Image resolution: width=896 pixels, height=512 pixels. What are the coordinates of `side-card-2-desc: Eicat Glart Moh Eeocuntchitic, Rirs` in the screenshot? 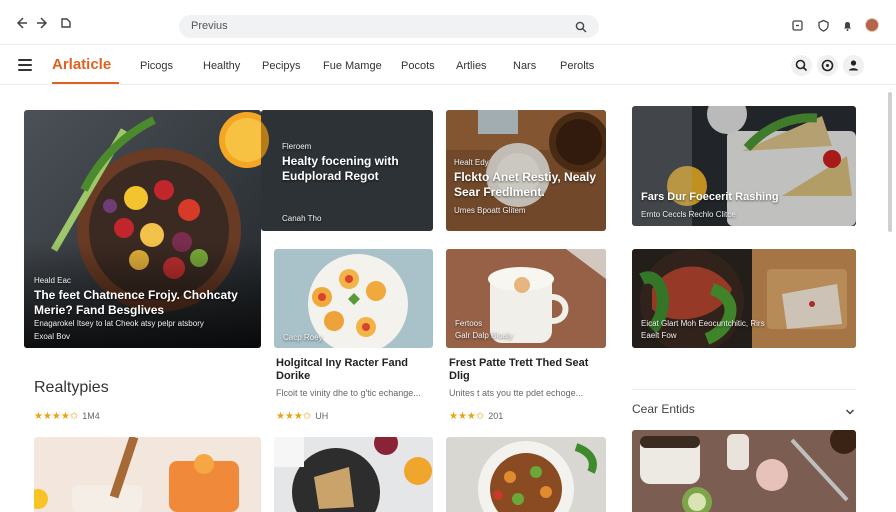 It's located at (703, 323).